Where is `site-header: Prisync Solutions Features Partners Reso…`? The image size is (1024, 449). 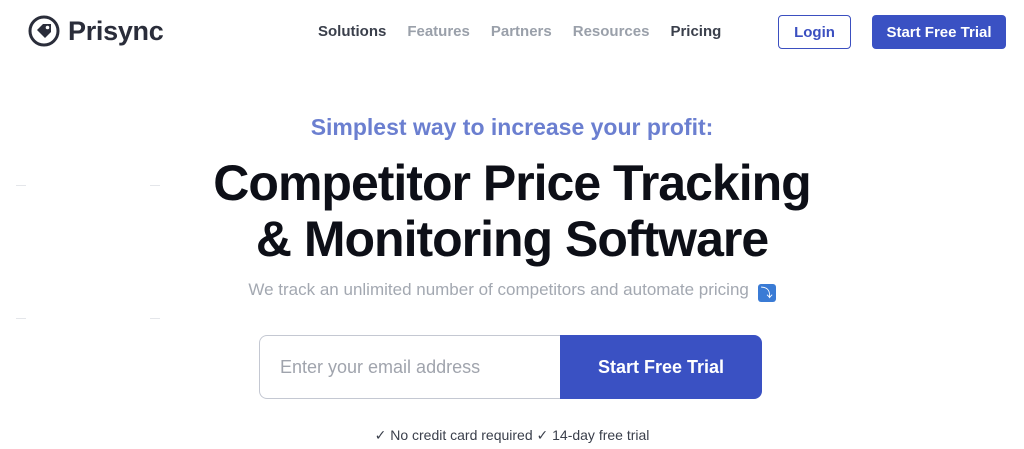 site-header: Prisync Solutions Features Partners Reso… is located at coordinates (512, 32).